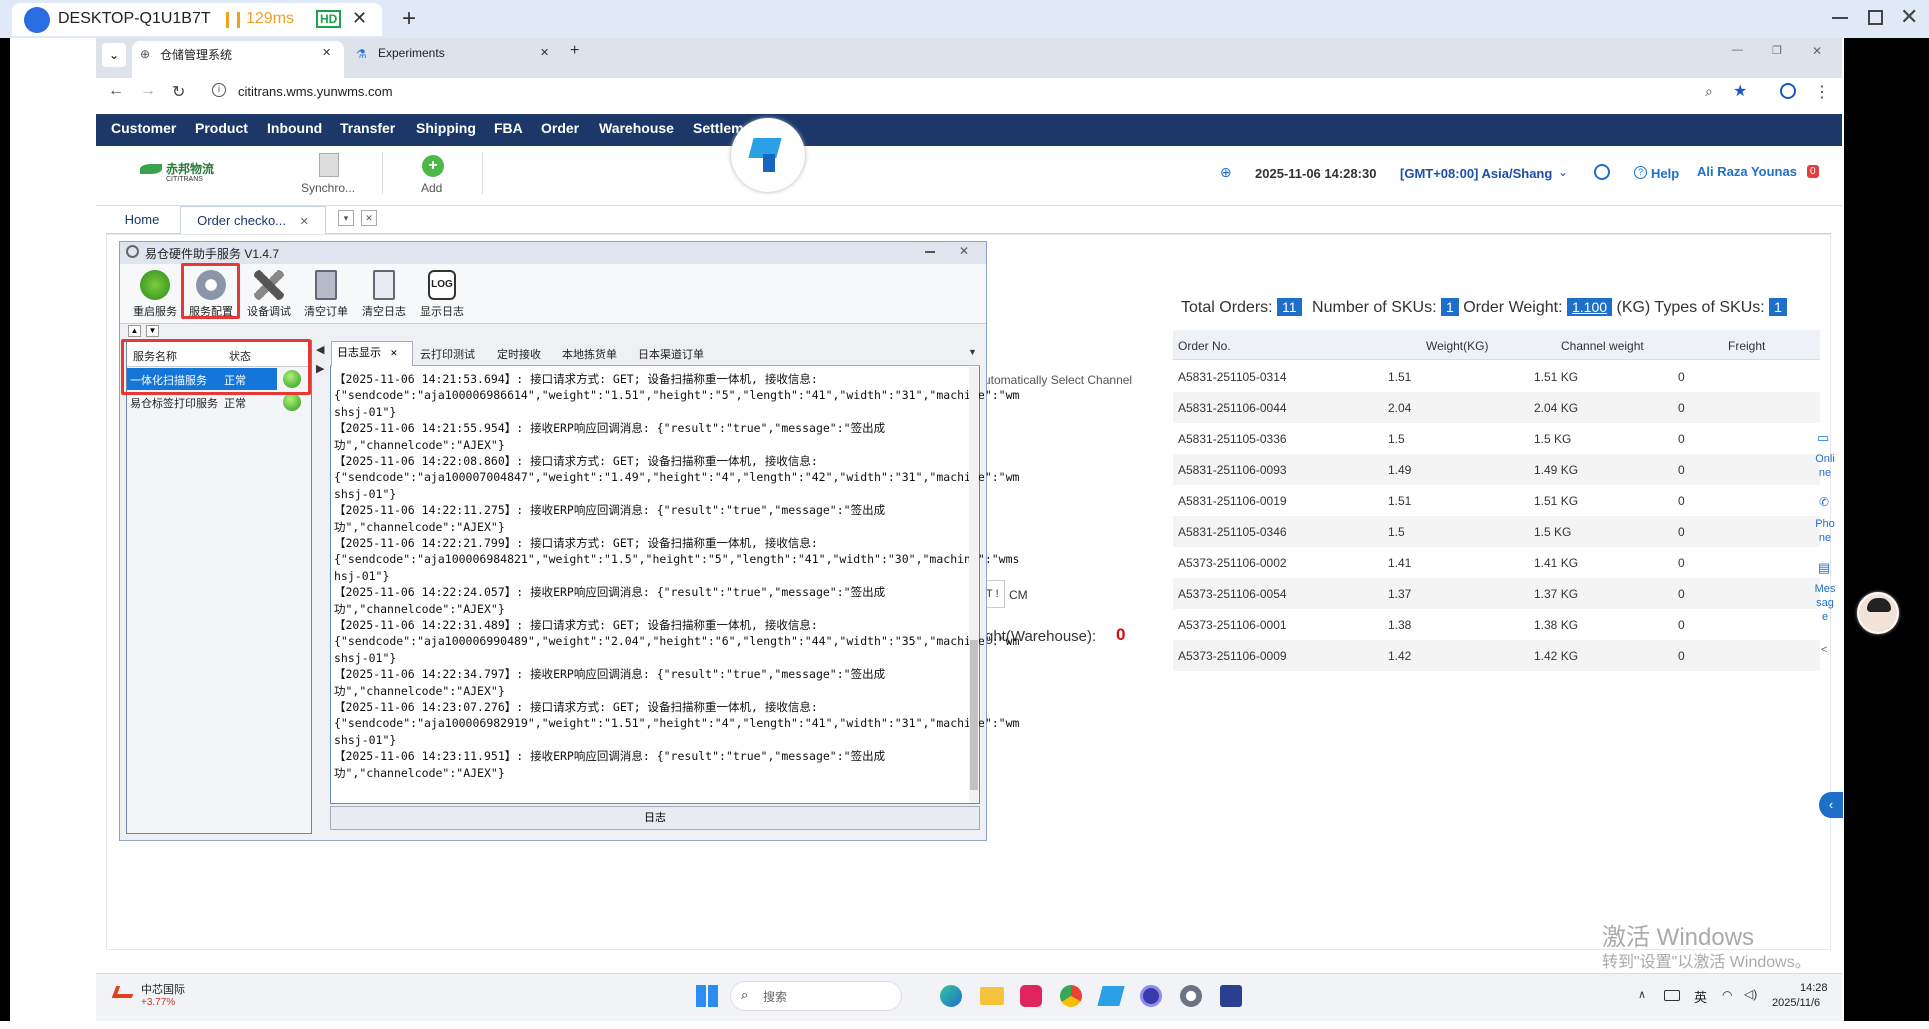 The width and height of the screenshot is (1929, 1029). Describe the element at coordinates (221, 128) in the screenshot. I see `menu-product: Product` at that location.